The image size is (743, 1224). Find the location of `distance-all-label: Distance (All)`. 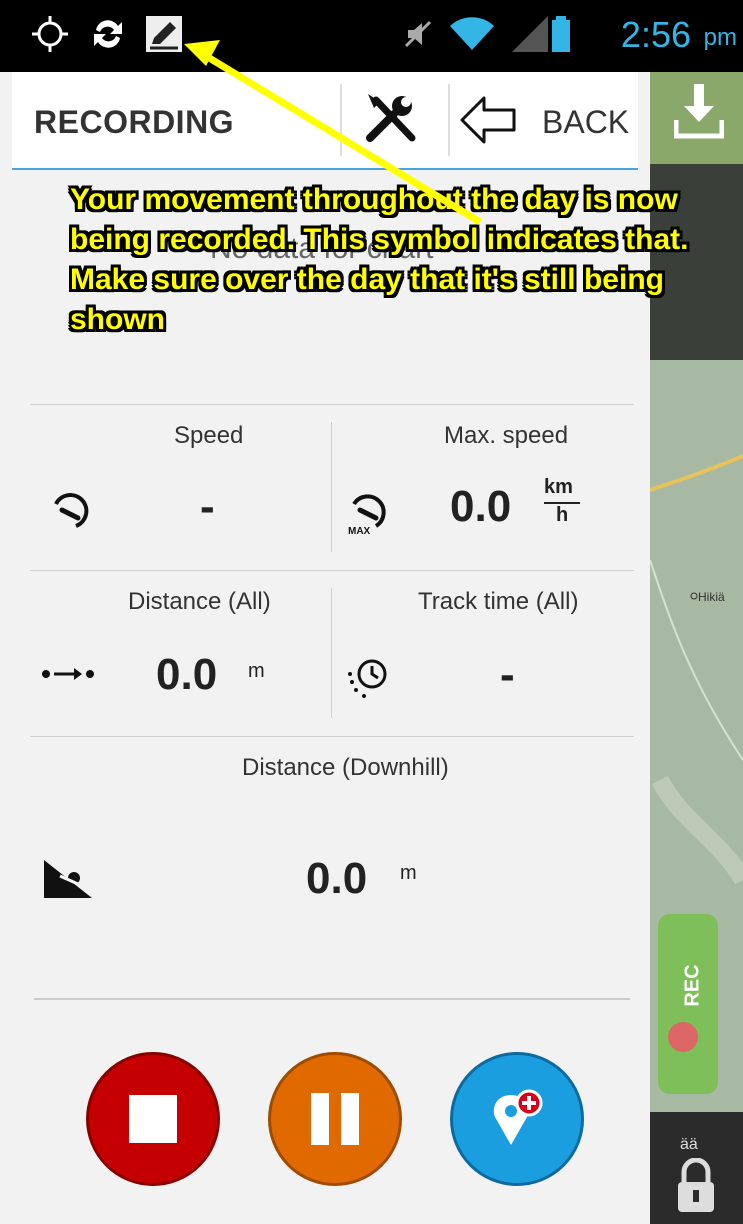

distance-all-label: Distance (All) is located at coordinates (199, 601).